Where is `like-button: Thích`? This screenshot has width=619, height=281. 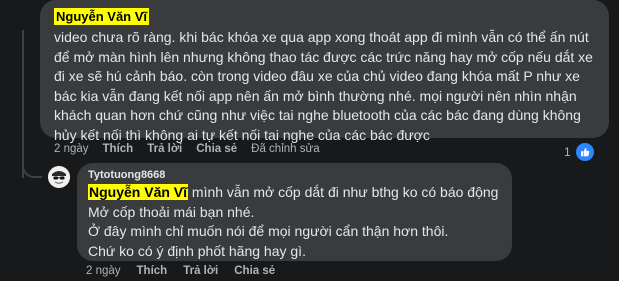 like-button: Thích is located at coordinates (118, 149).